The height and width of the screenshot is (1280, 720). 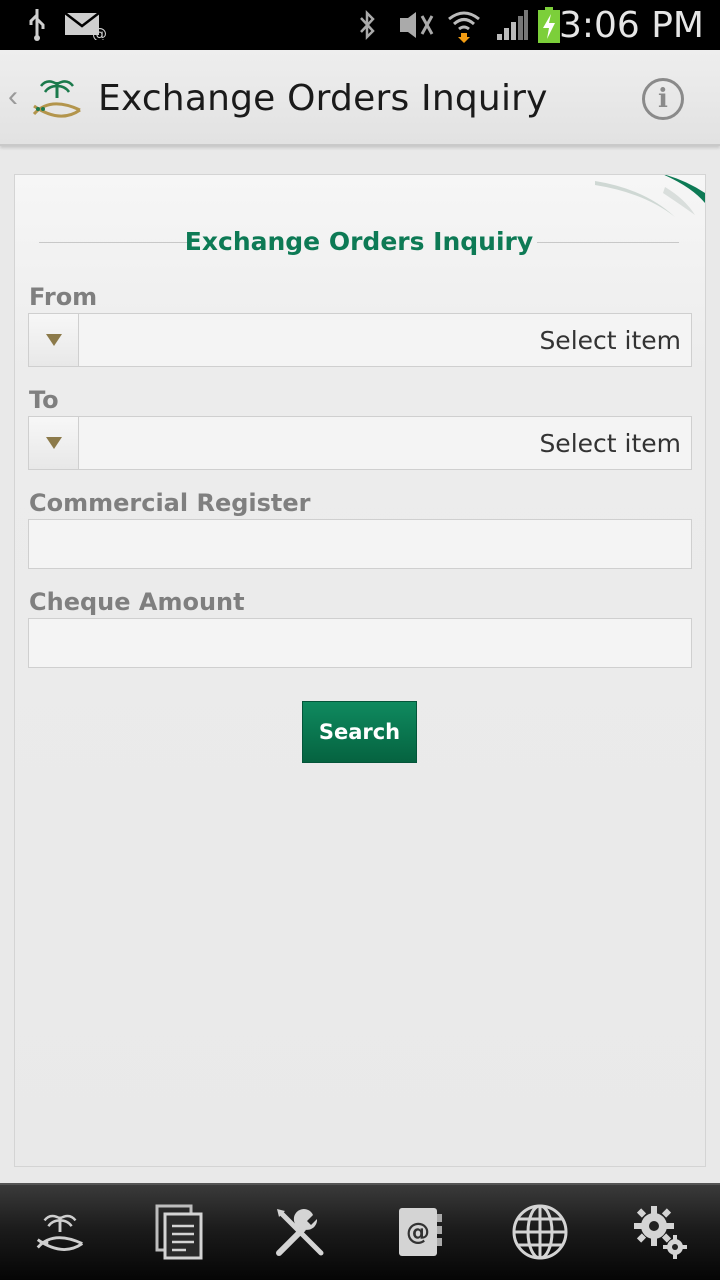 What do you see at coordinates (300, 1232) in the screenshot?
I see `tools-icon` at bounding box center [300, 1232].